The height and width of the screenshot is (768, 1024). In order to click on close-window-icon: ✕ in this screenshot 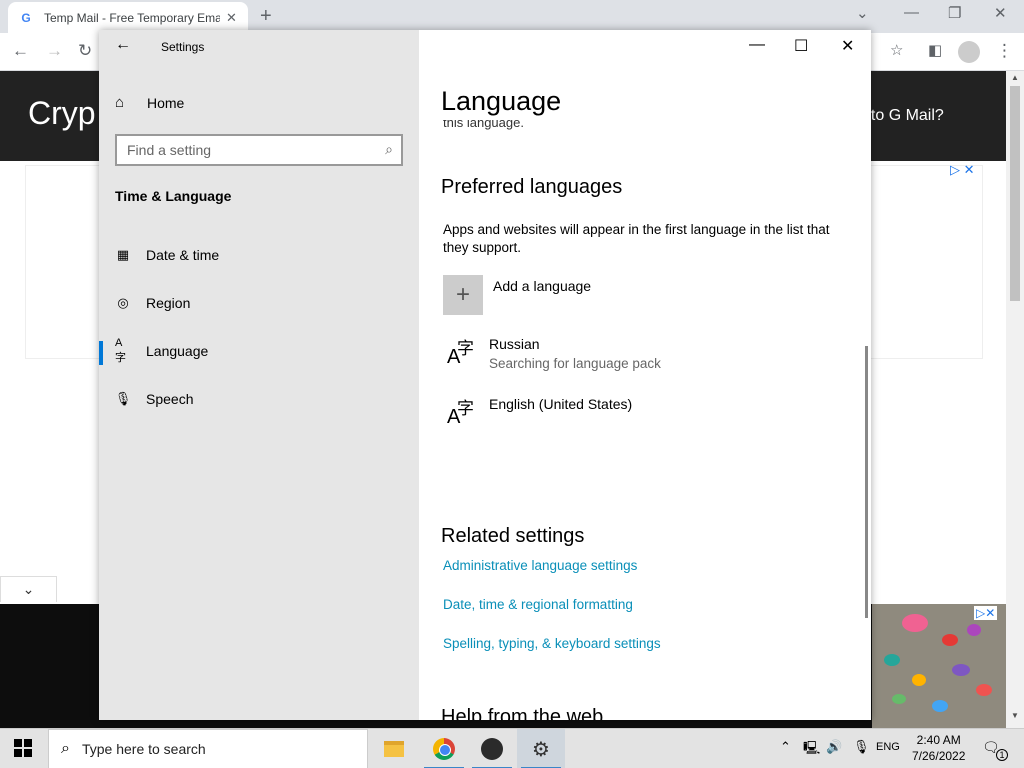, I will do `click(1000, 13)`.